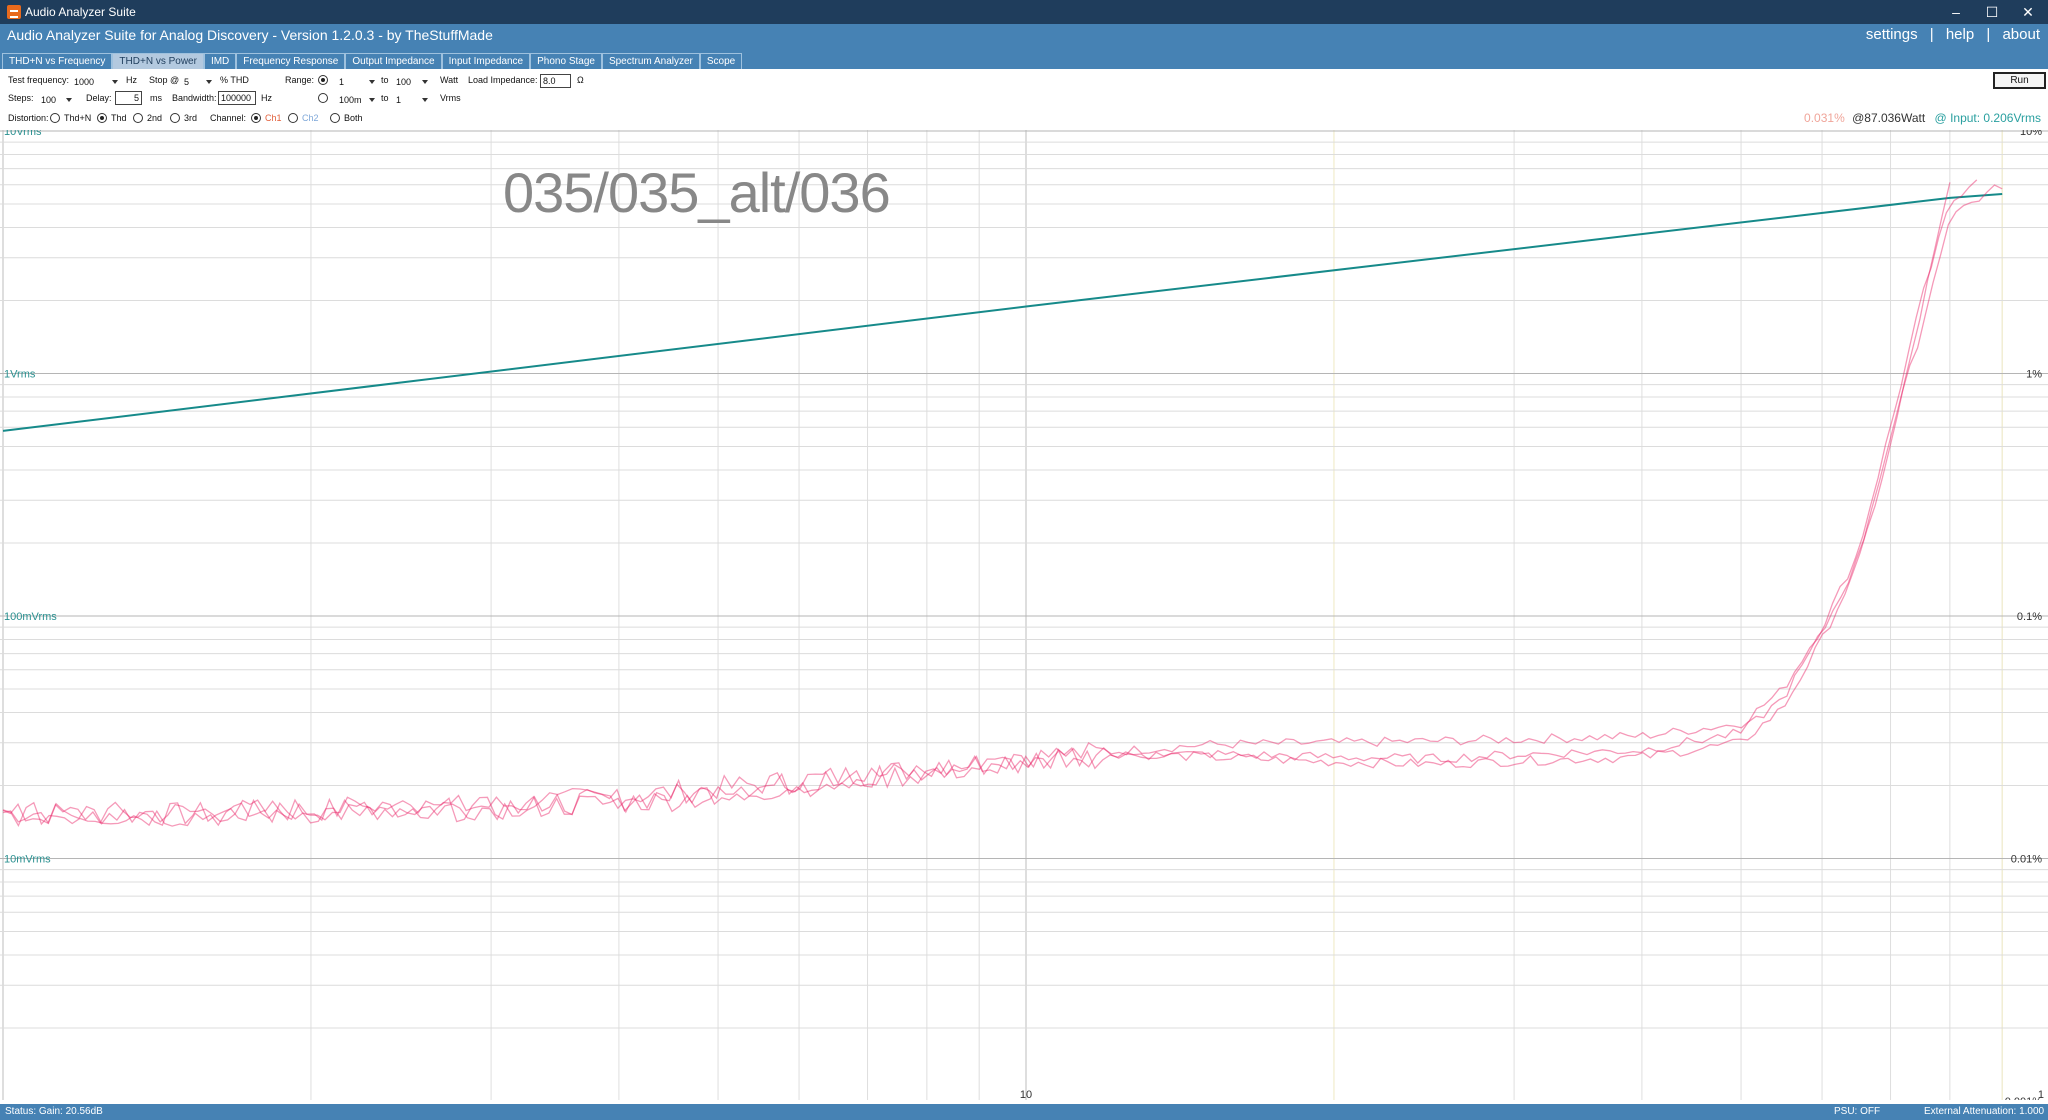 This screenshot has height=1120, width=2048. What do you see at coordinates (39, 80) in the screenshot?
I see `test-frequency-label: Test frequency:` at bounding box center [39, 80].